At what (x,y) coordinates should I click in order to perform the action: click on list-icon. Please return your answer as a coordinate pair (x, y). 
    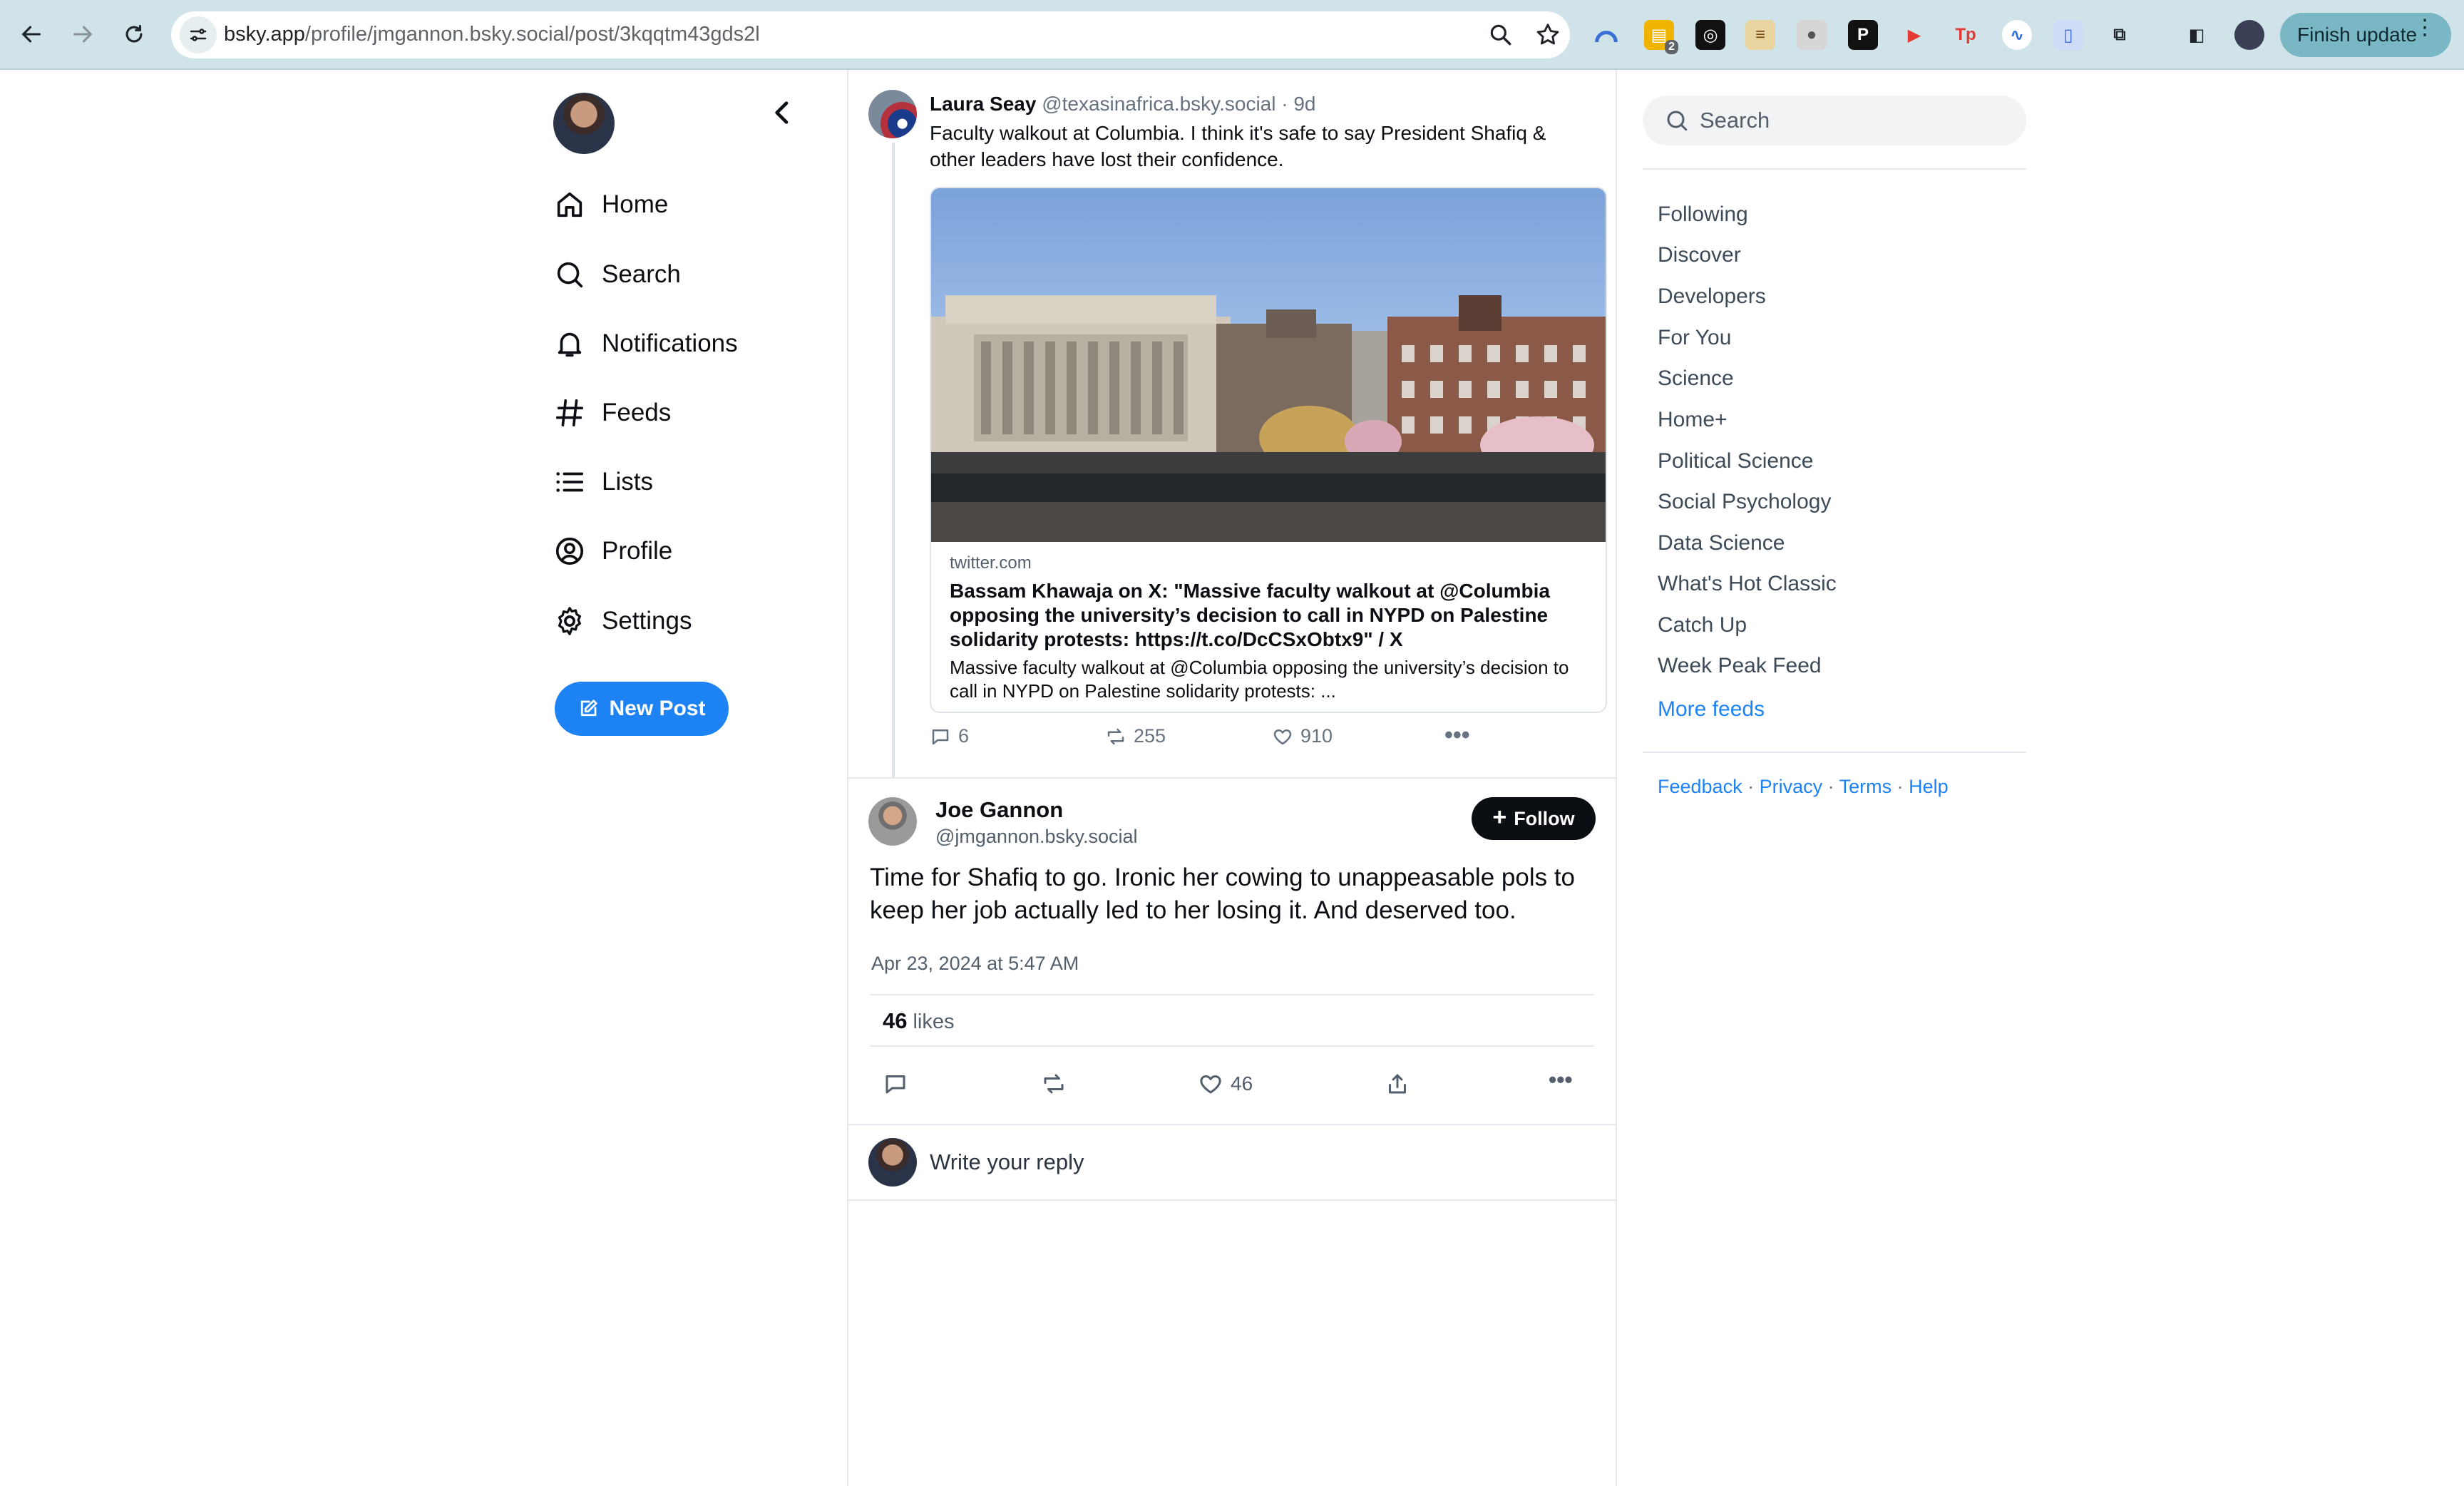
    Looking at the image, I should click on (570, 482).